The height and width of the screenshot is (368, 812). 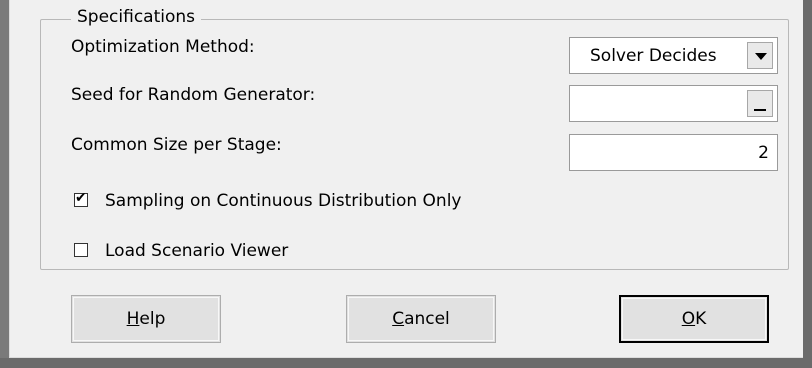 I want to click on optimization-method-dropdown: Solver Decides, so click(x=673, y=55).